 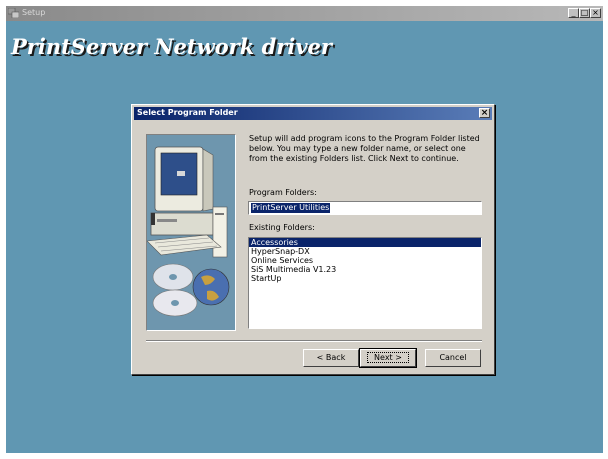 What do you see at coordinates (313, 113) in the screenshot?
I see `dialog-titlebar: Select Program Folder ×` at bounding box center [313, 113].